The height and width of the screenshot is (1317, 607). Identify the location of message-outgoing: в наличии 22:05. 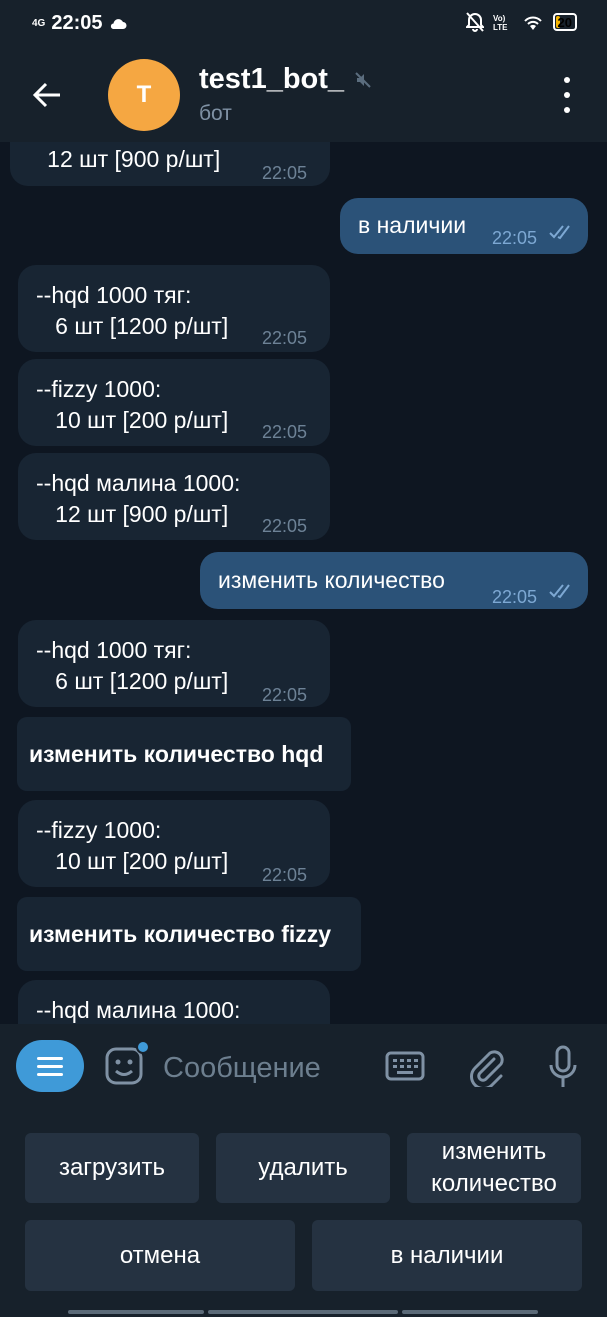
(464, 226).